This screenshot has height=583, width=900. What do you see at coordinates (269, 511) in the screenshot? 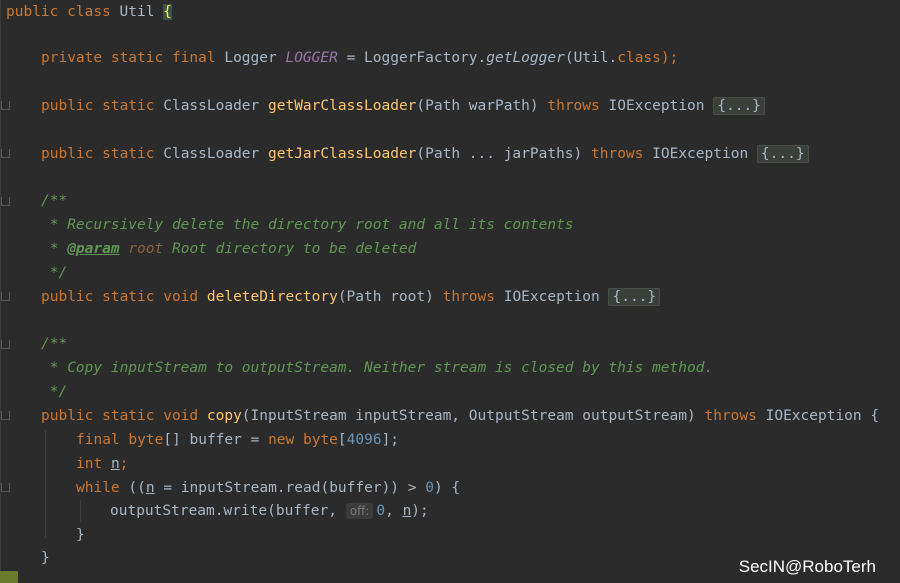
I see `code-line-write: outputStream.write(buffer, off: 0, n);` at bounding box center [269, 511].